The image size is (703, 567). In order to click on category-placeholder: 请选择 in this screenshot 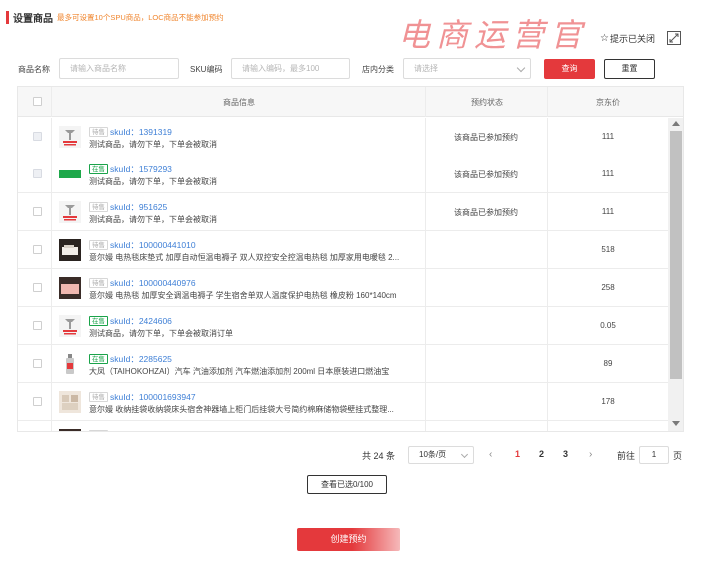, I will do `click(426, 68)`.